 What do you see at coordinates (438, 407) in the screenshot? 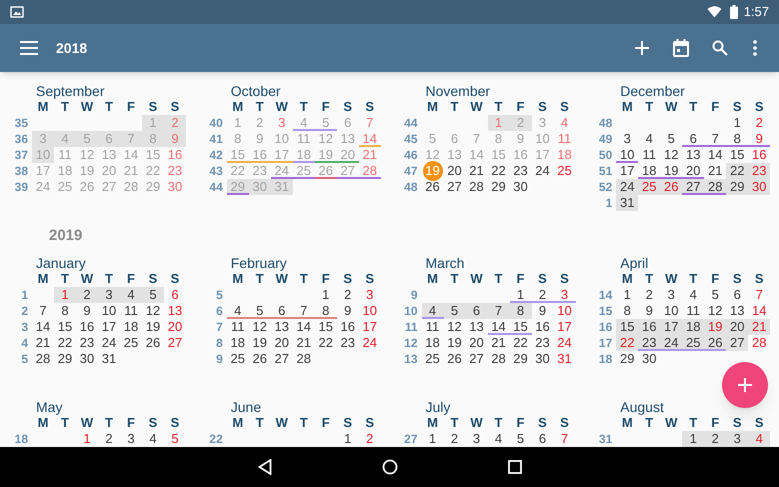
I see `month-title: July` at bounding box center [438, 407].